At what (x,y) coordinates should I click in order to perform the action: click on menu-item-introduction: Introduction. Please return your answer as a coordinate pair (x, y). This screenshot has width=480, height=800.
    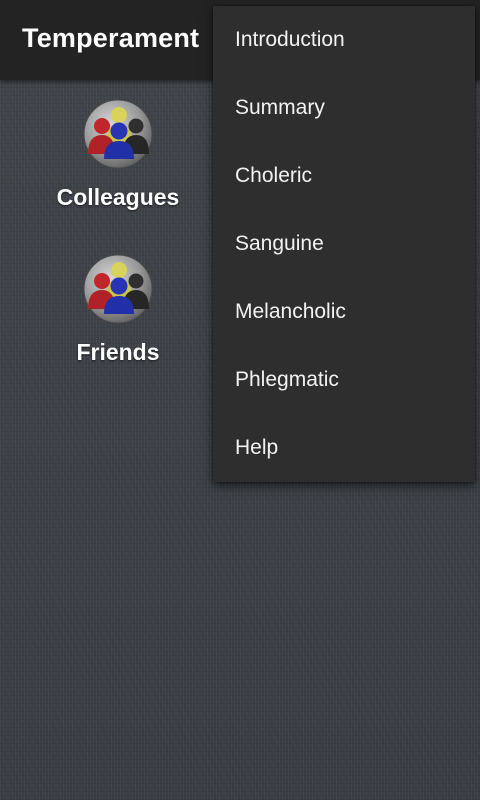
    Looking at the image, I should click on (344, 40).